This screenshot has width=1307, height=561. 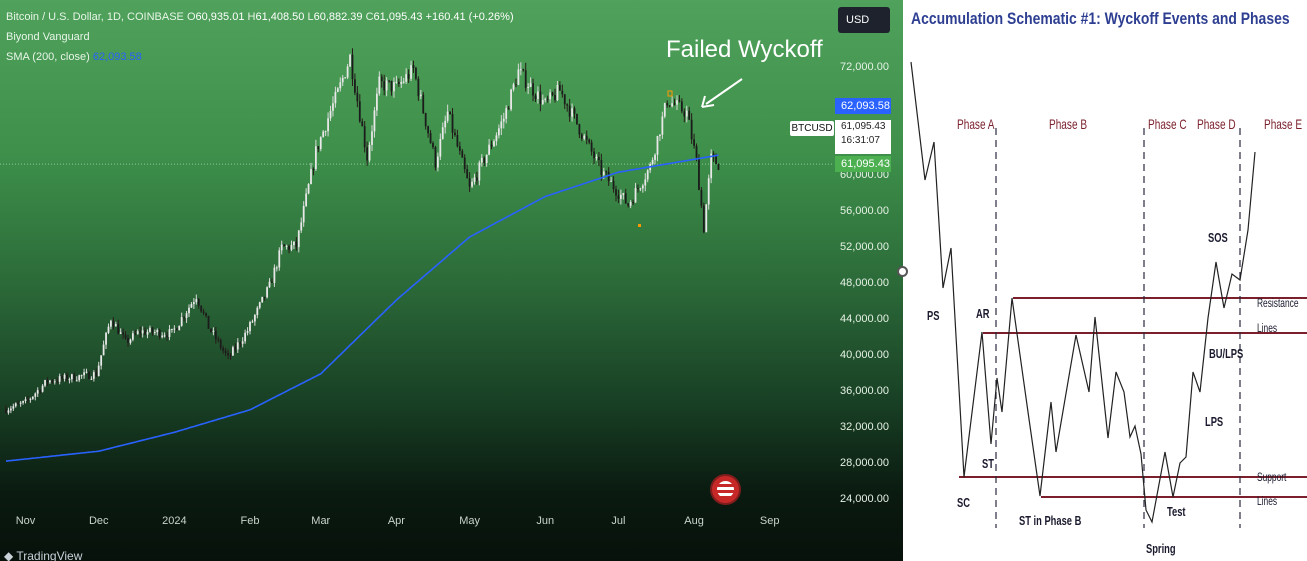 What do you see at coordinates (864, 319) in the screenshot?
I see `y-tick-label: 44,000.00` at bounding box center [864, 319].